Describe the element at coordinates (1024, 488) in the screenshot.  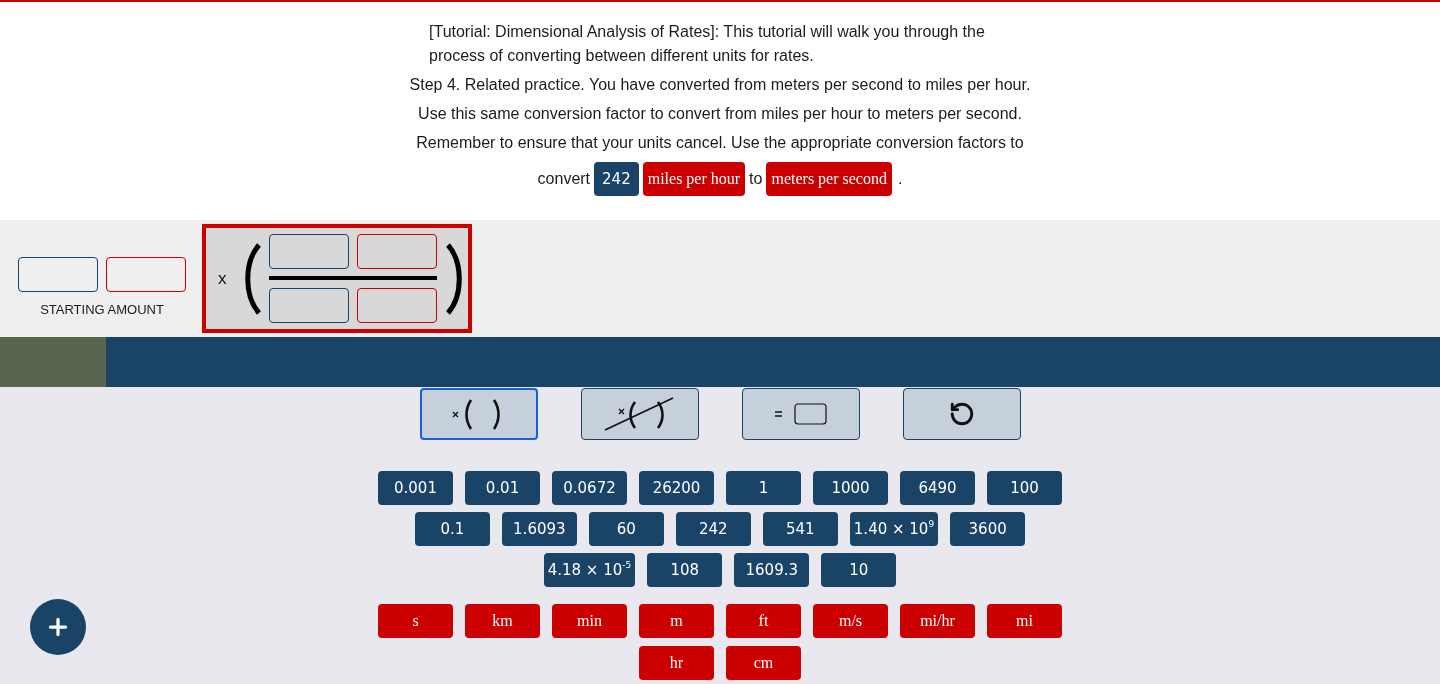
I see `number-button: 100` at that location.